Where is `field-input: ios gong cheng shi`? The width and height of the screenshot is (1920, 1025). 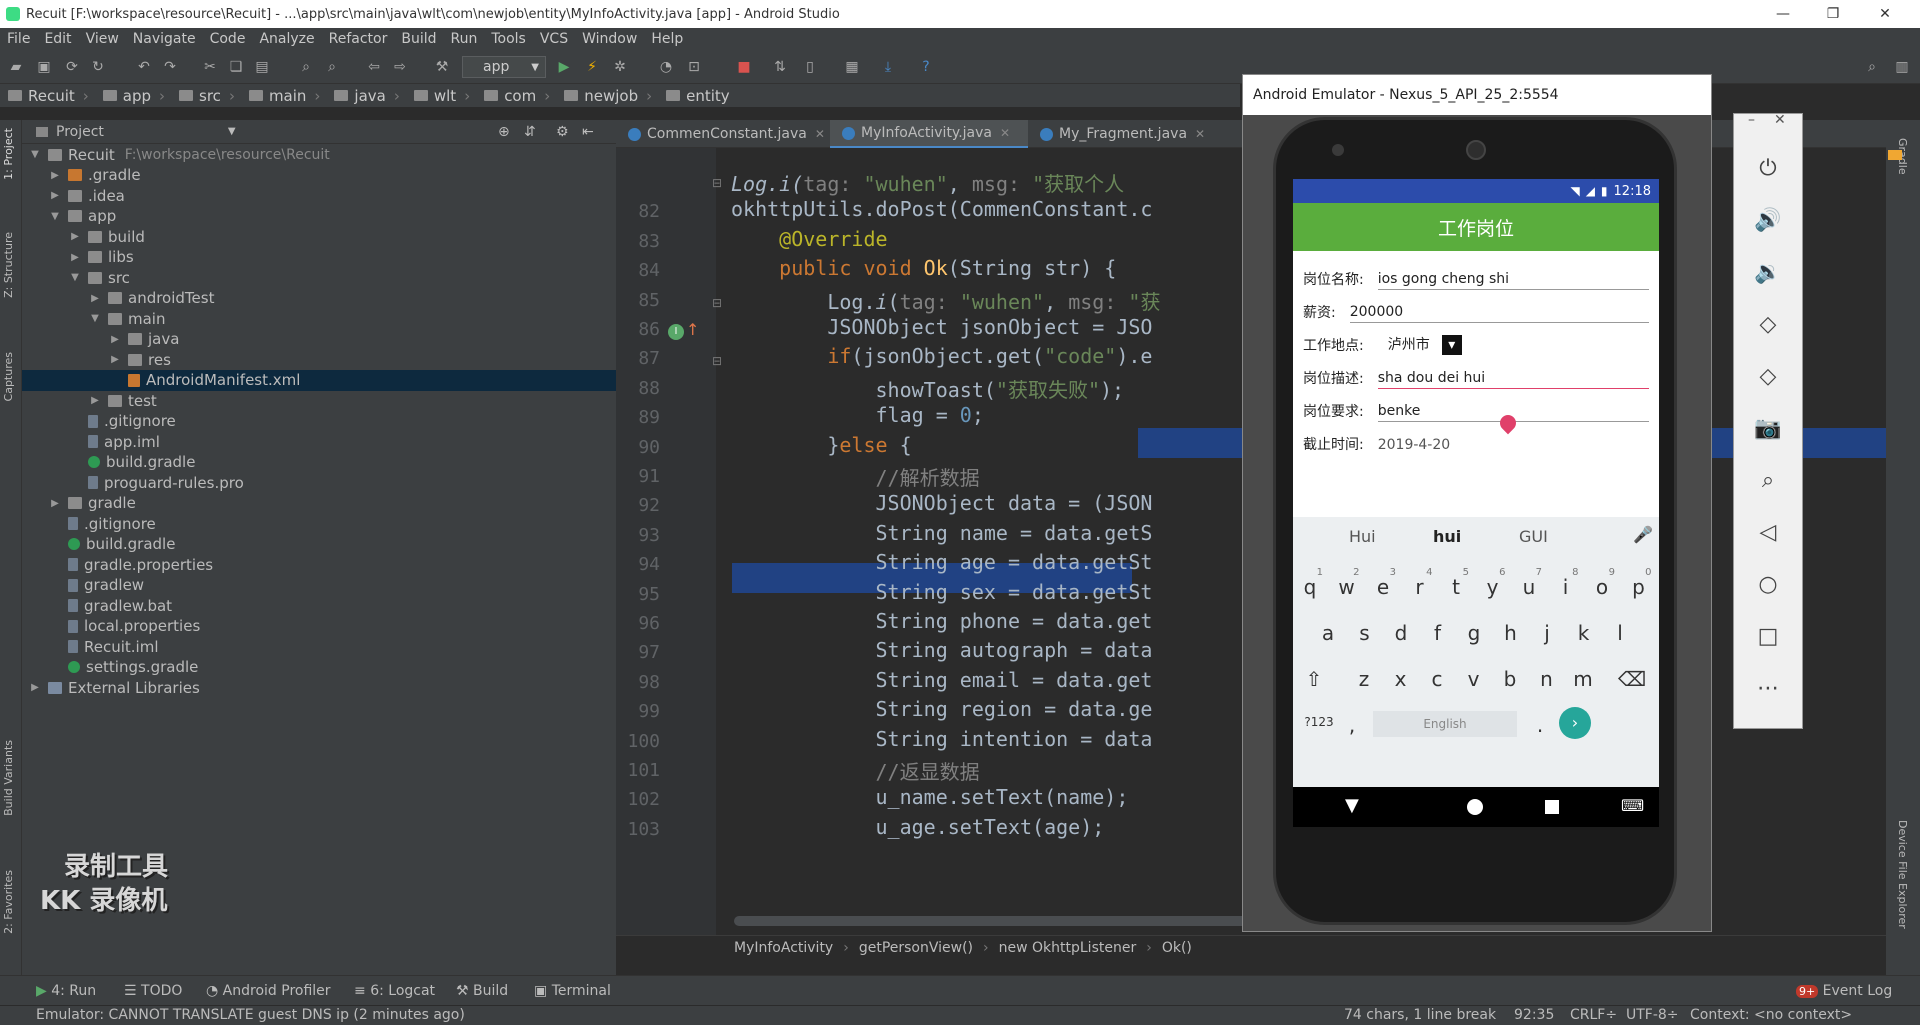 field-input: ios gong cheng shi is located at coordinates (1513, 279).